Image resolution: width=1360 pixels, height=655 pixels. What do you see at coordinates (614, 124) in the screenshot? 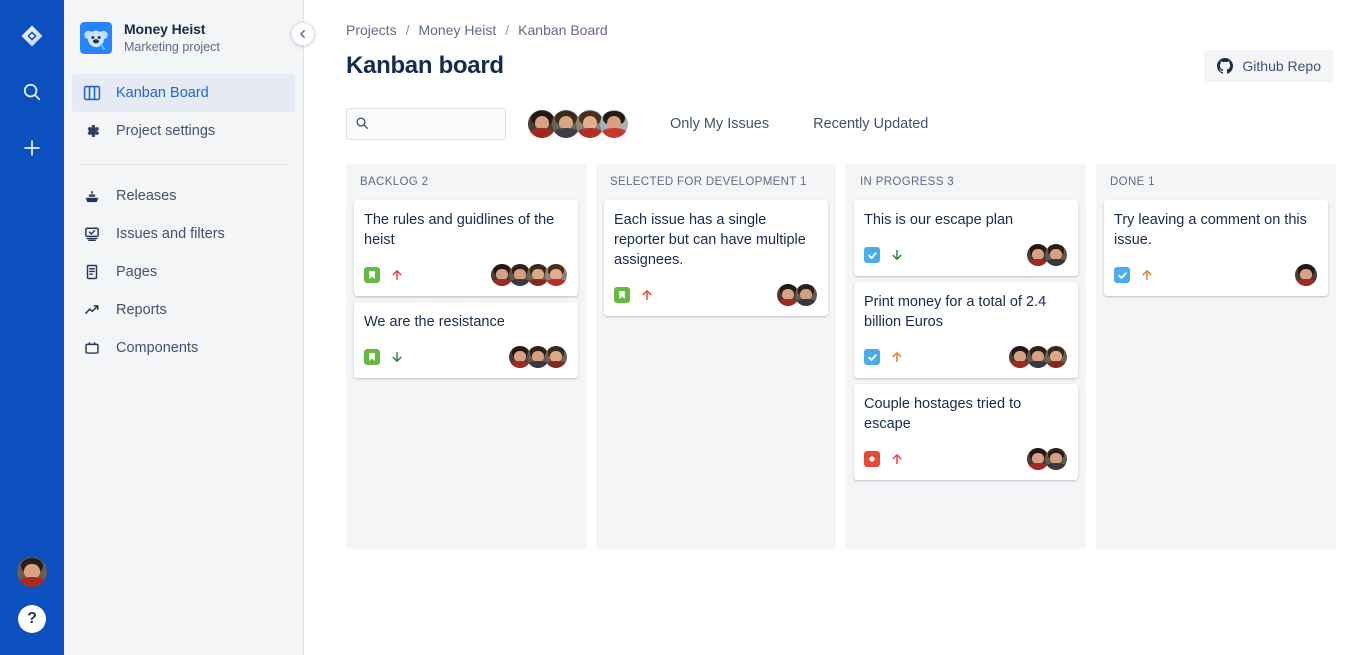
I see `avatar-filter` at bounding box center [614, 124].